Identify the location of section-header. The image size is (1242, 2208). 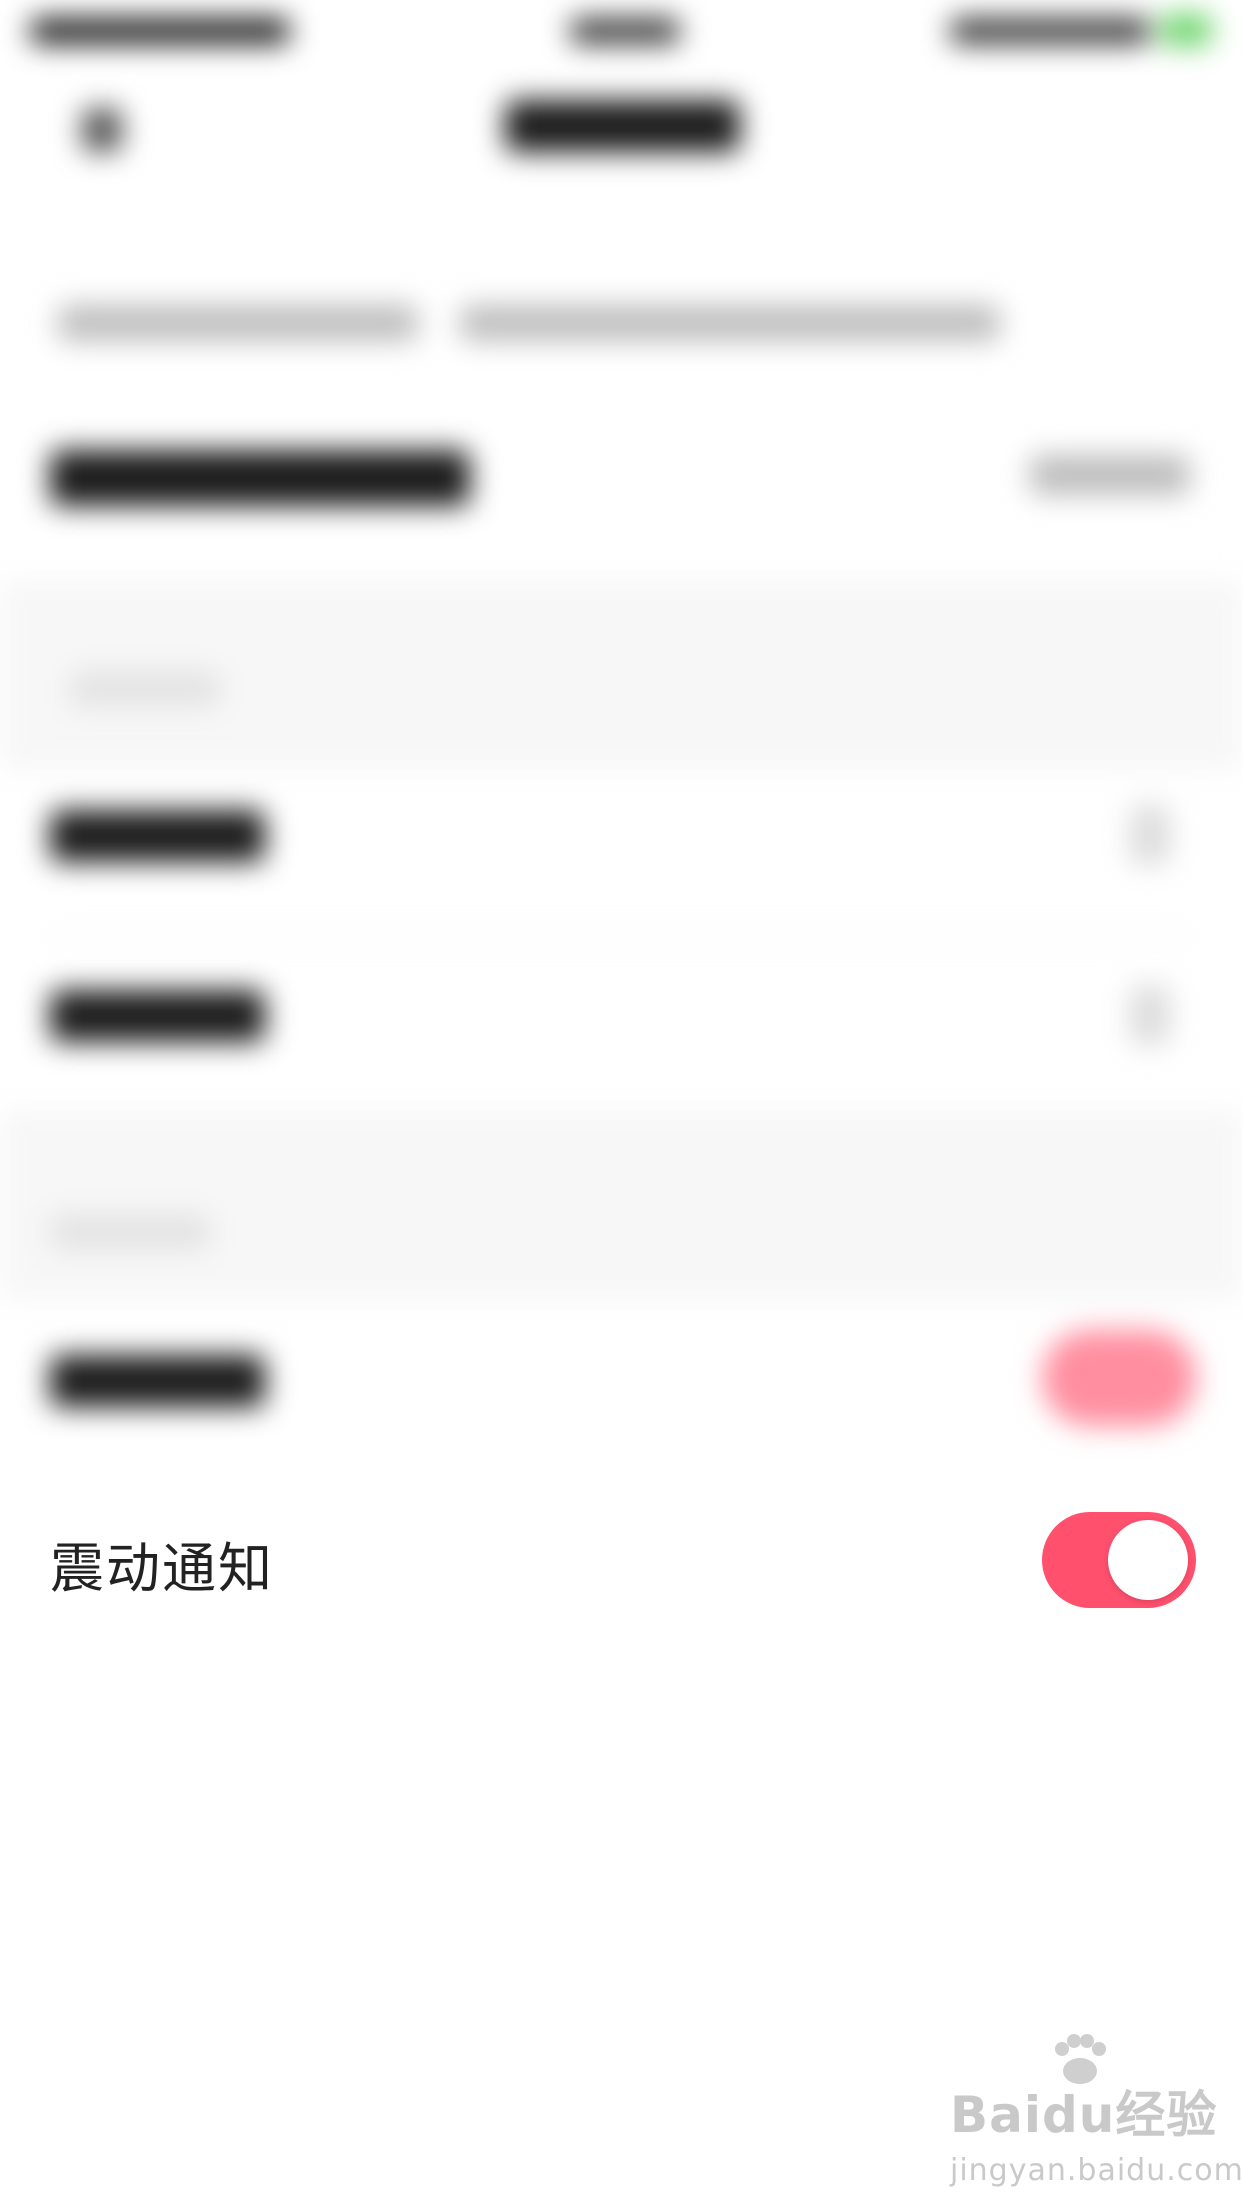
(145, 689).